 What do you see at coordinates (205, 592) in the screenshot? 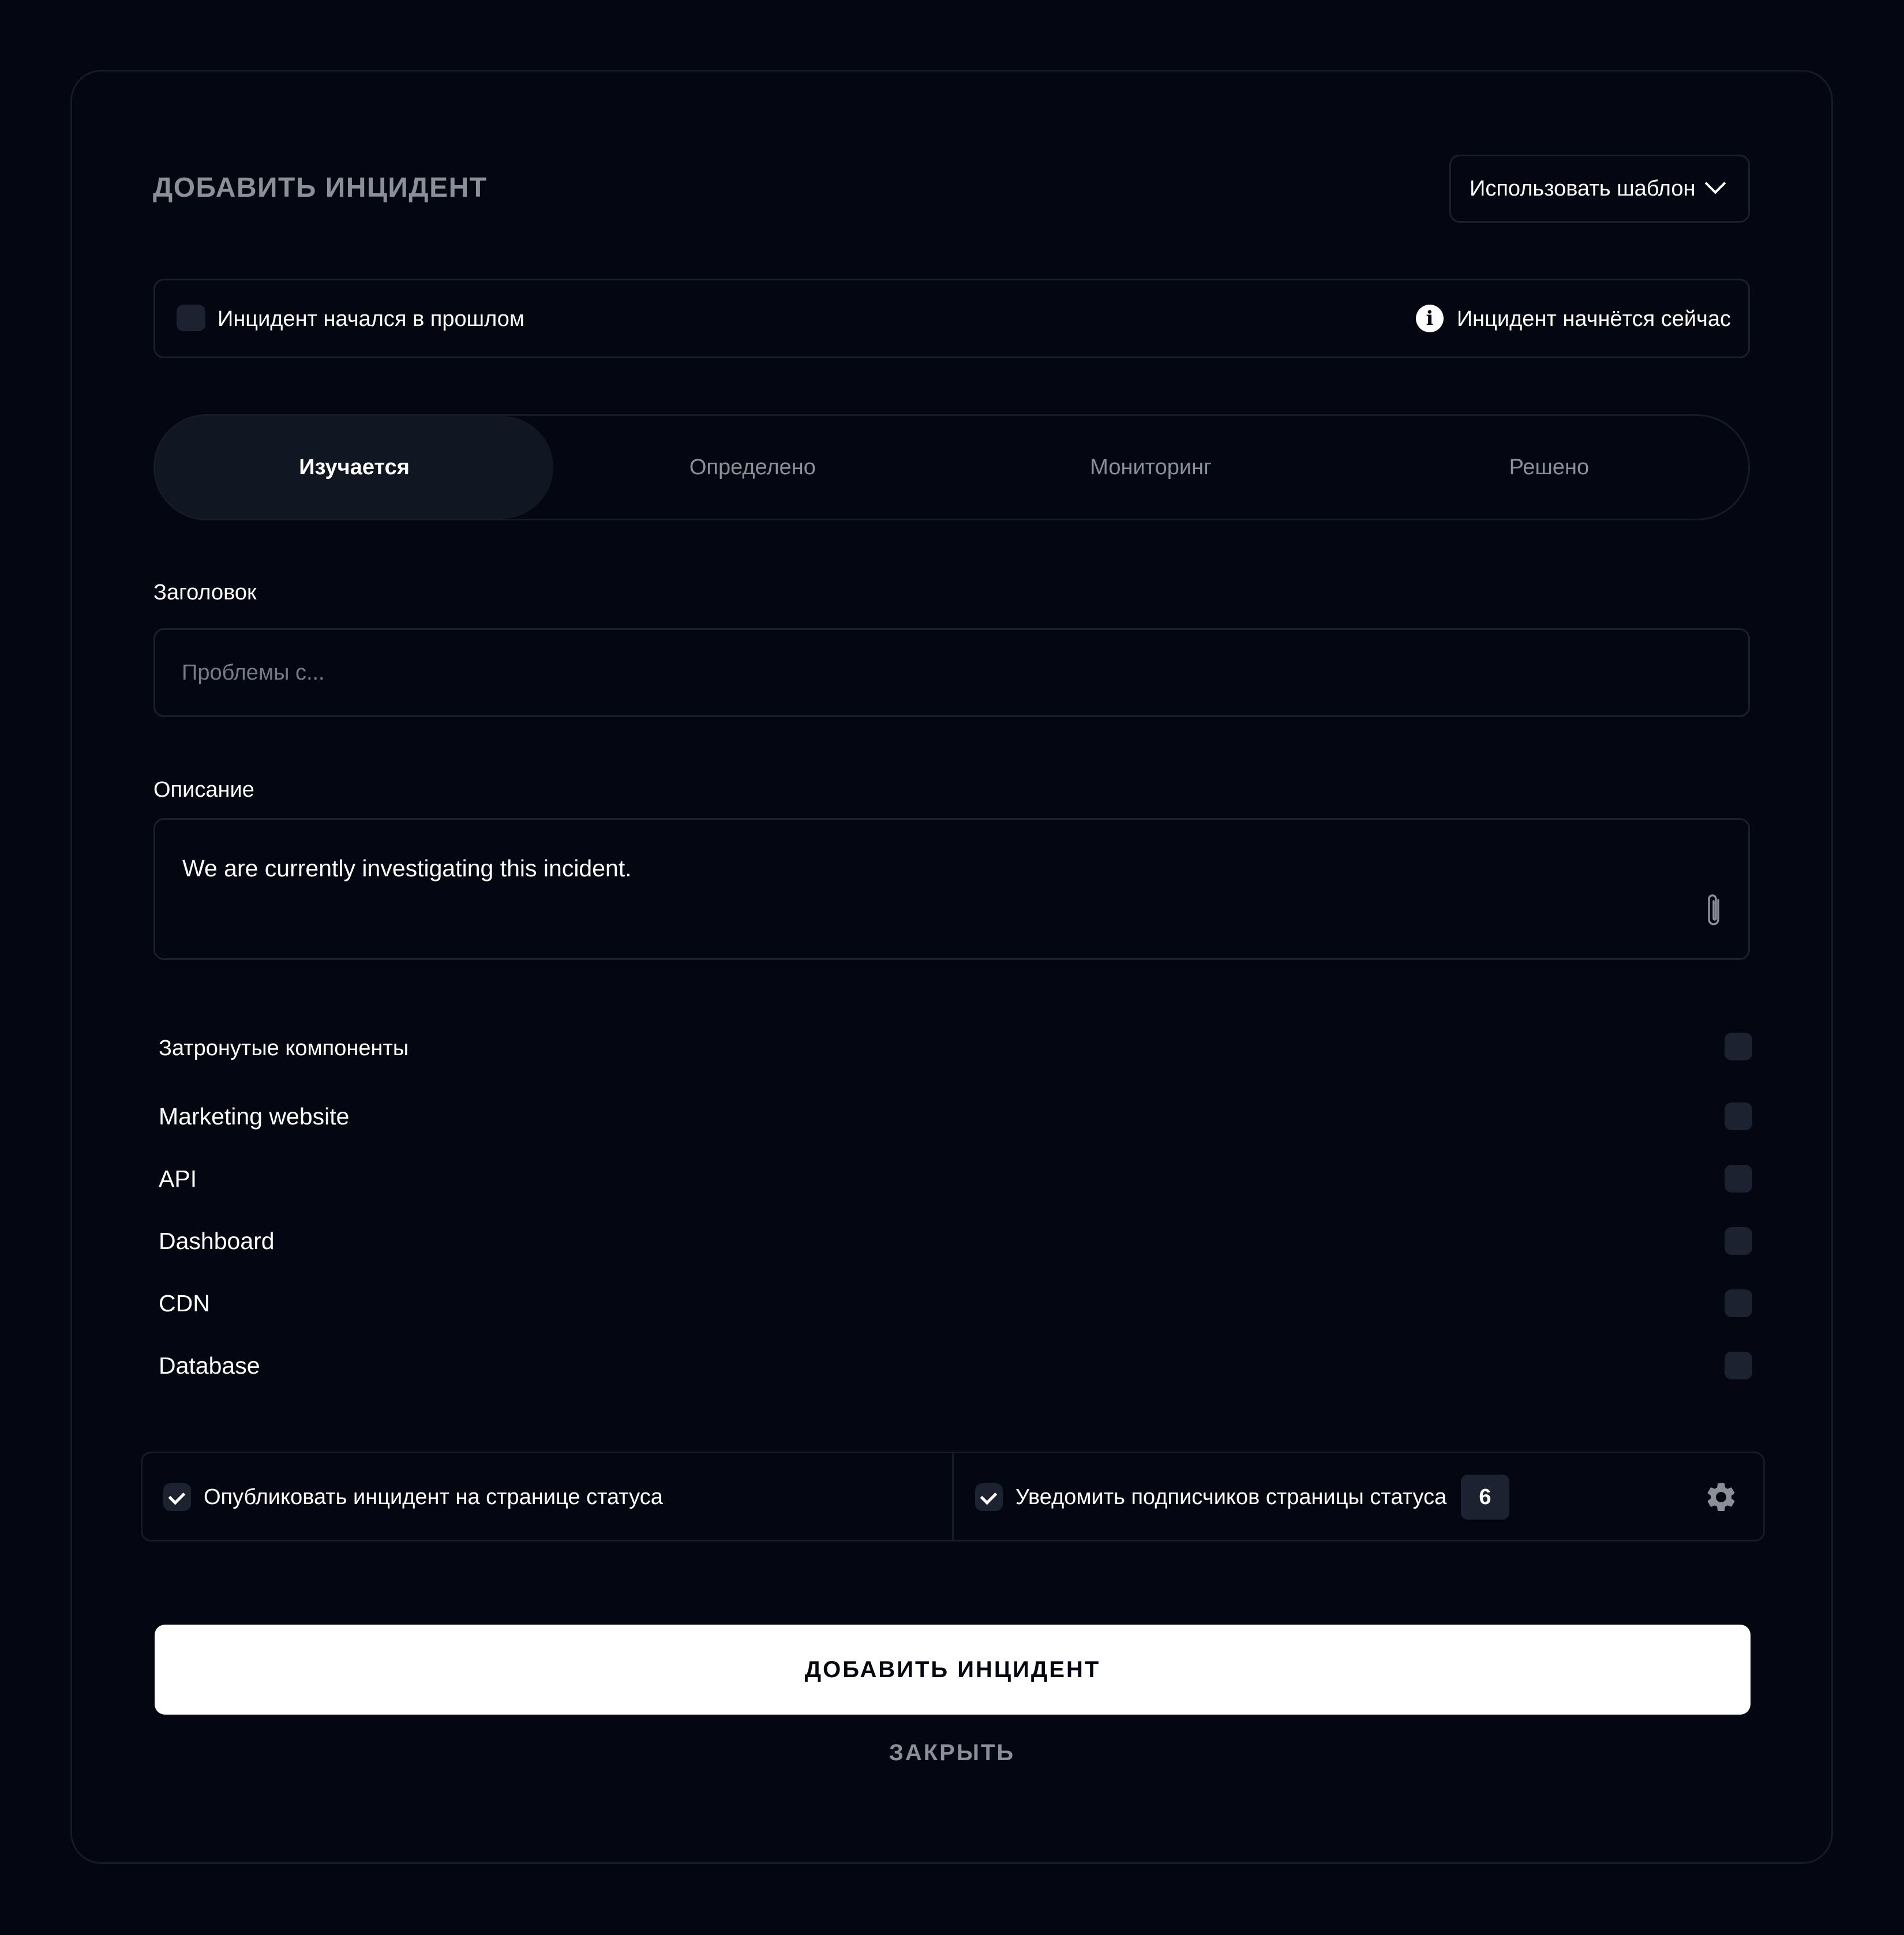
I see `title-field-label: Заголовок` at bounding box center [205, 592].